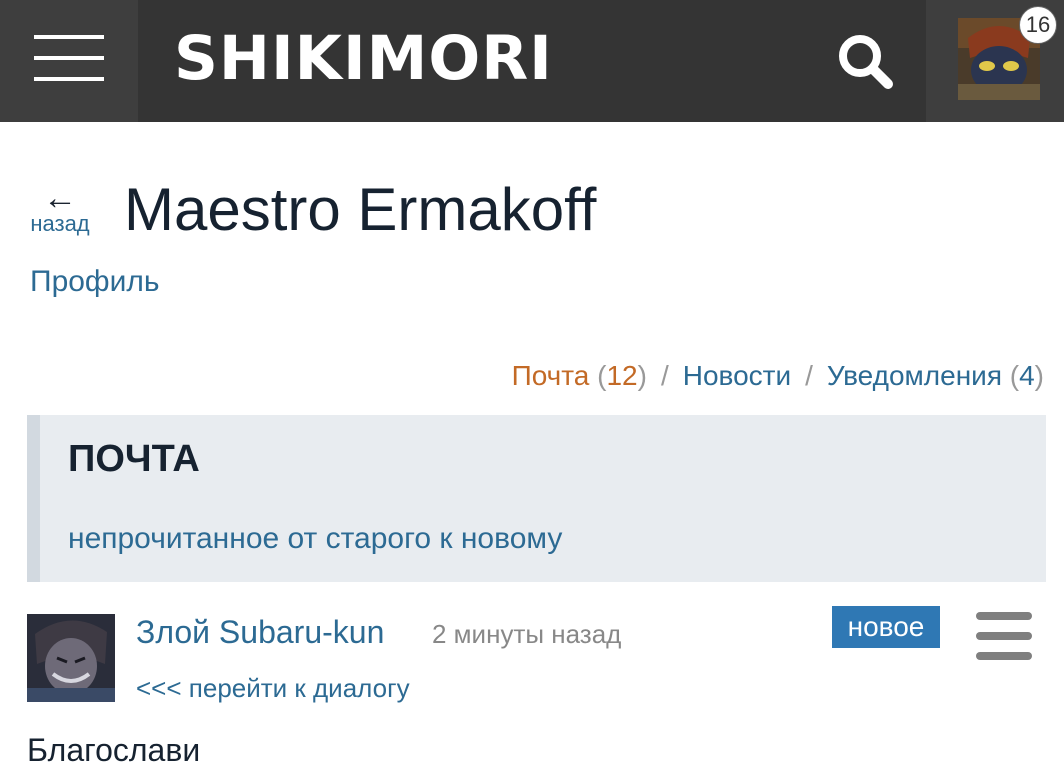 The image size is (1064, 784). Describe the element at coordinates (1004, 636) in the screenshot. I see `message-menu-icon` at that location.